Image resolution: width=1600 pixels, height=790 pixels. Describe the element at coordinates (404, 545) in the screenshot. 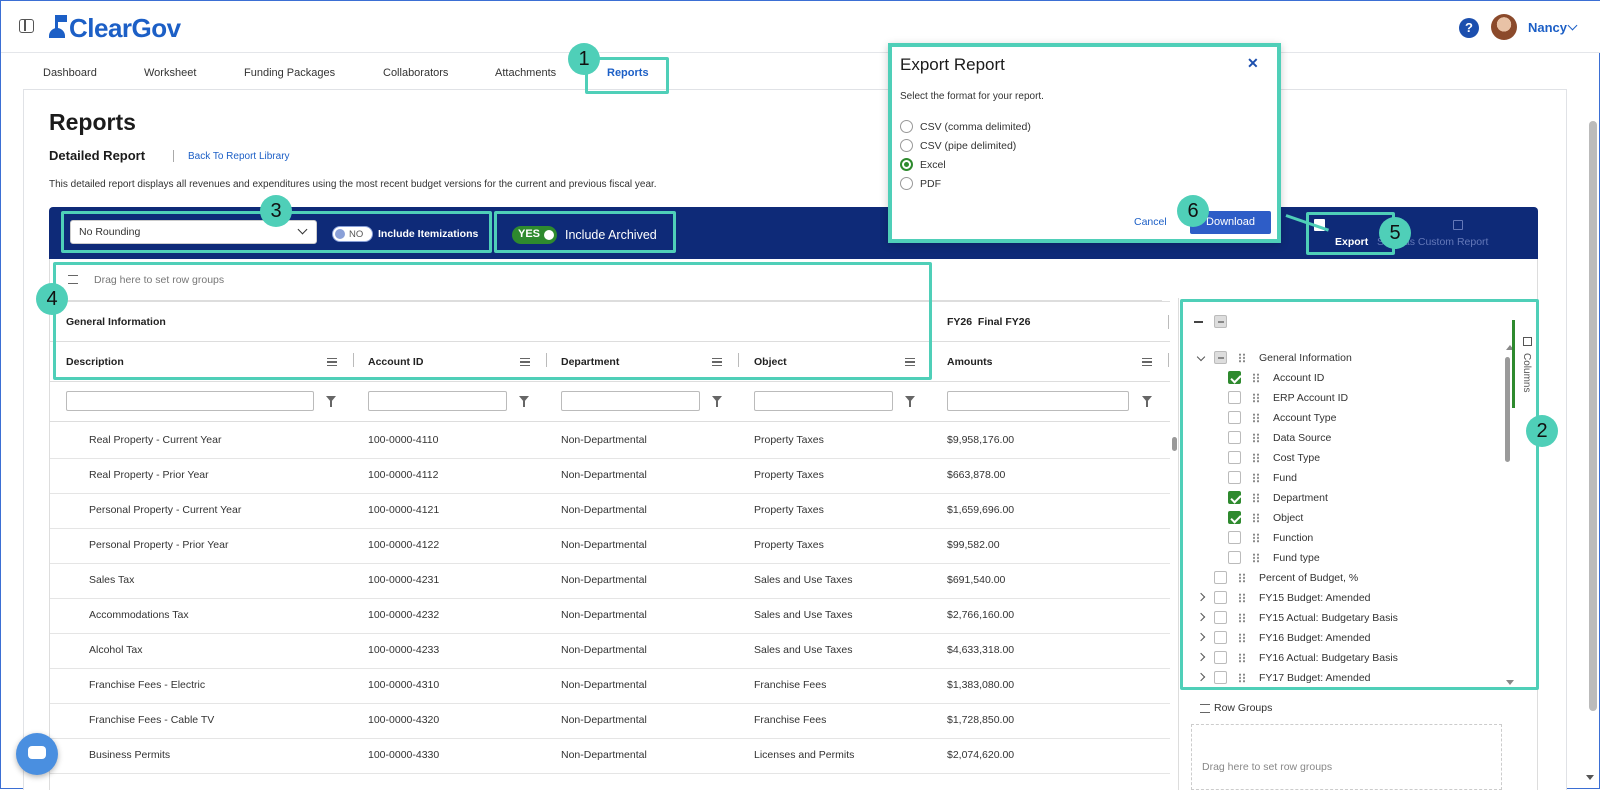

I see `cell-account-id: 100-0000-4122` at that location.